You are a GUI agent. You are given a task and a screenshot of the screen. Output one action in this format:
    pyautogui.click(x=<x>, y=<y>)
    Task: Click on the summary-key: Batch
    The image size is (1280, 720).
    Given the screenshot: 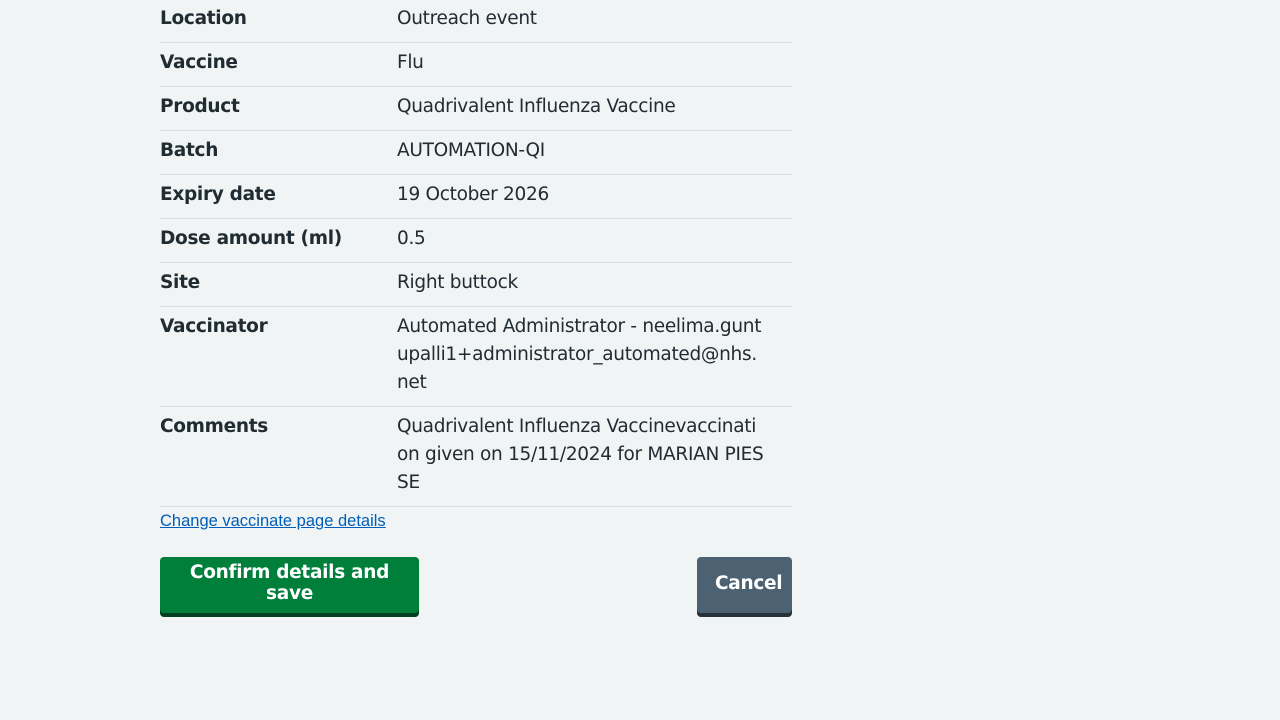 What is the action you would take?
    pyautogui.click(x=189, y=150)
    